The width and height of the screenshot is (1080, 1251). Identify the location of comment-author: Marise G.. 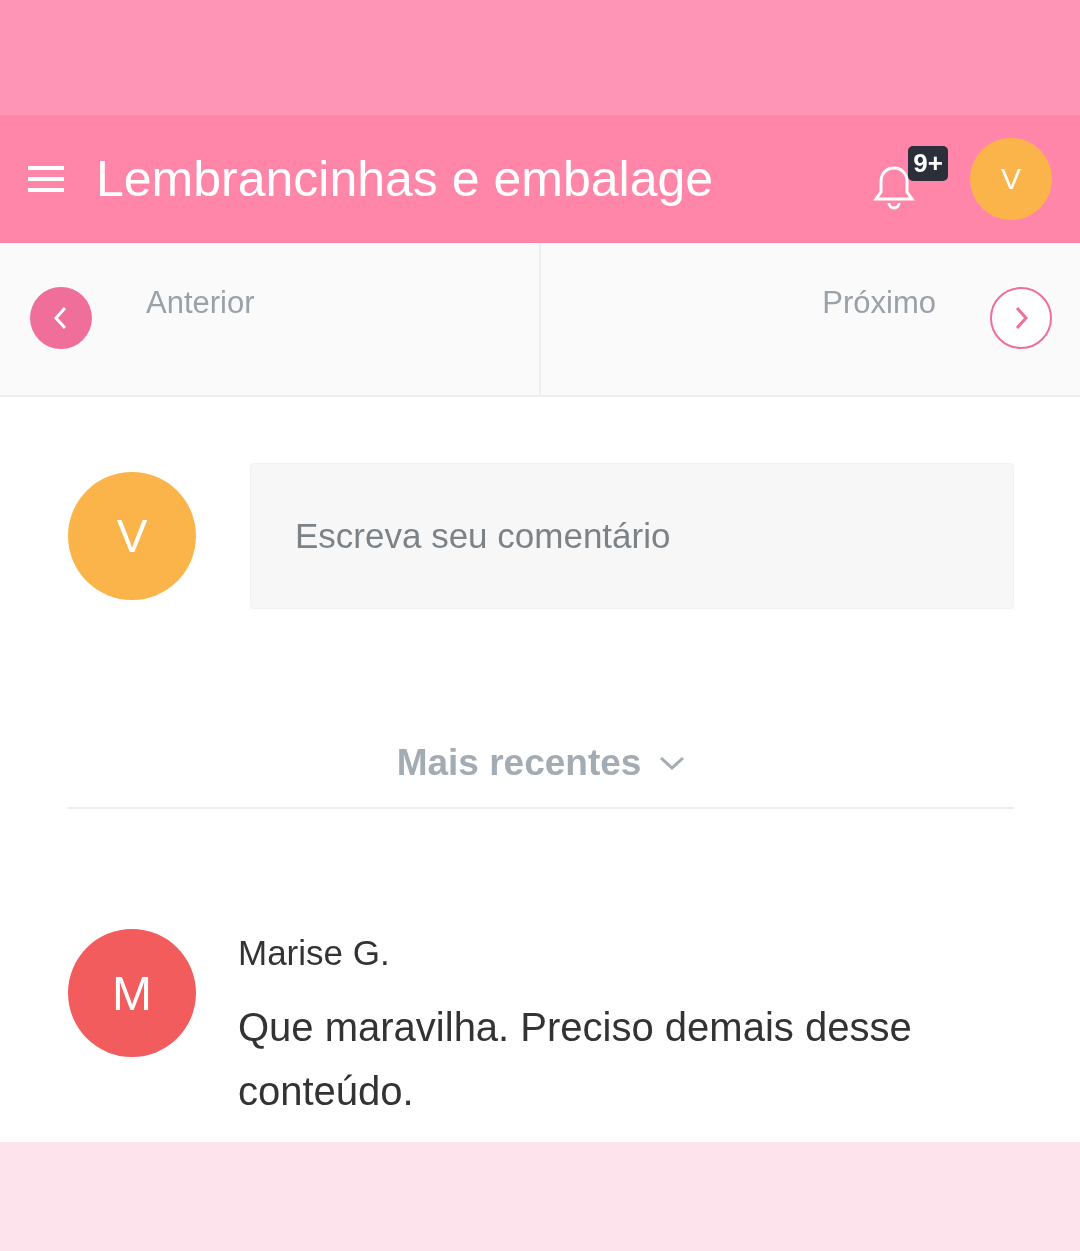
(314, 953).